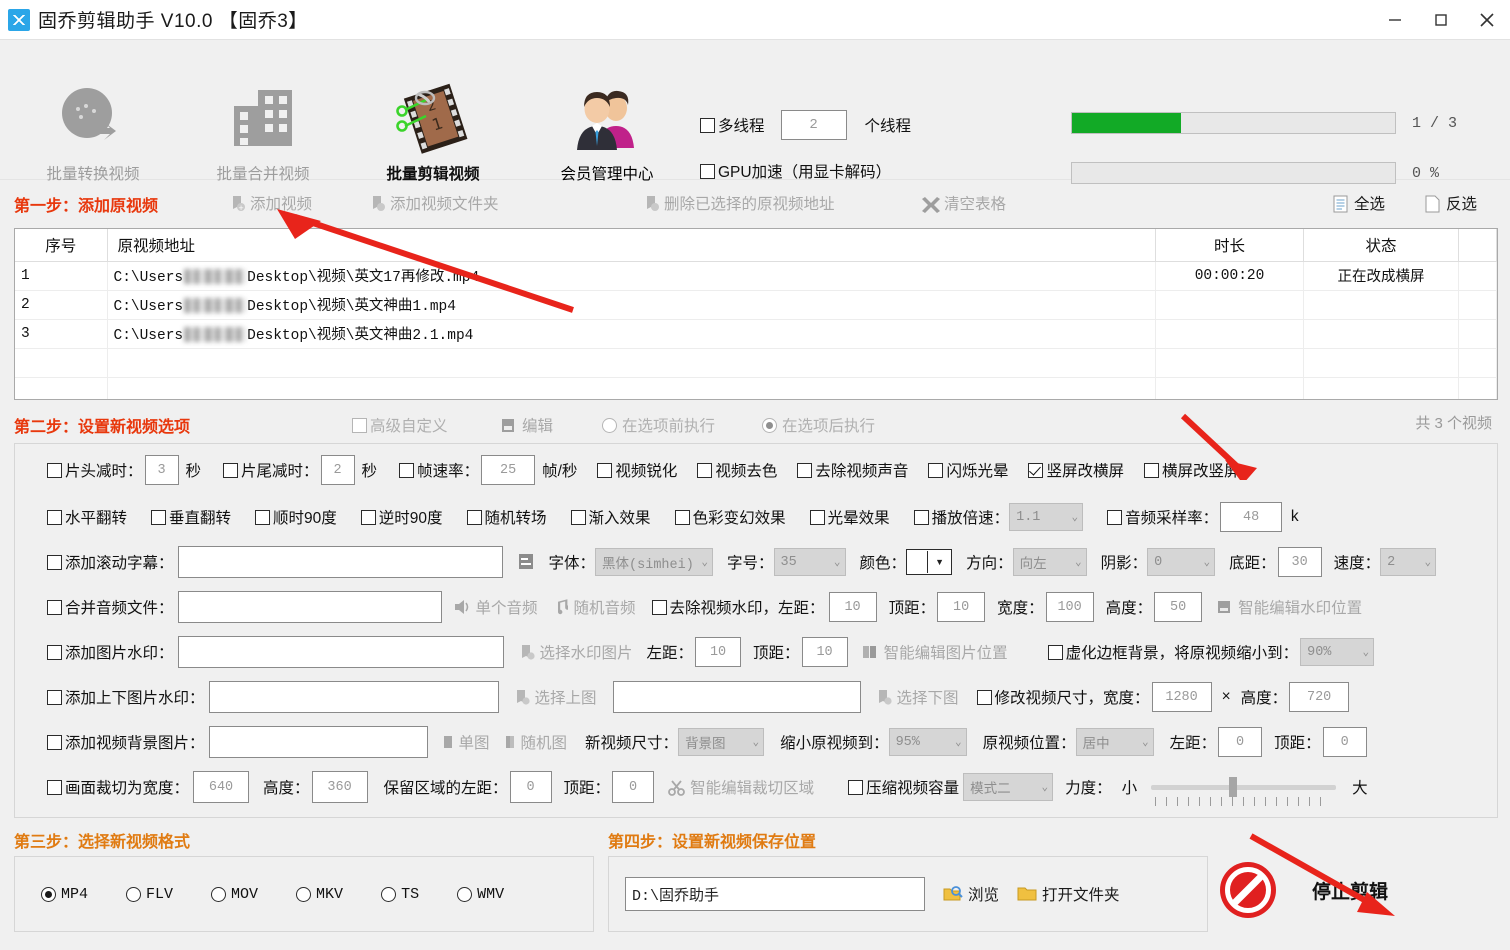 This screenshot has width=1510, height=950. I want to click on merge-audio-input, so click(309, 607).